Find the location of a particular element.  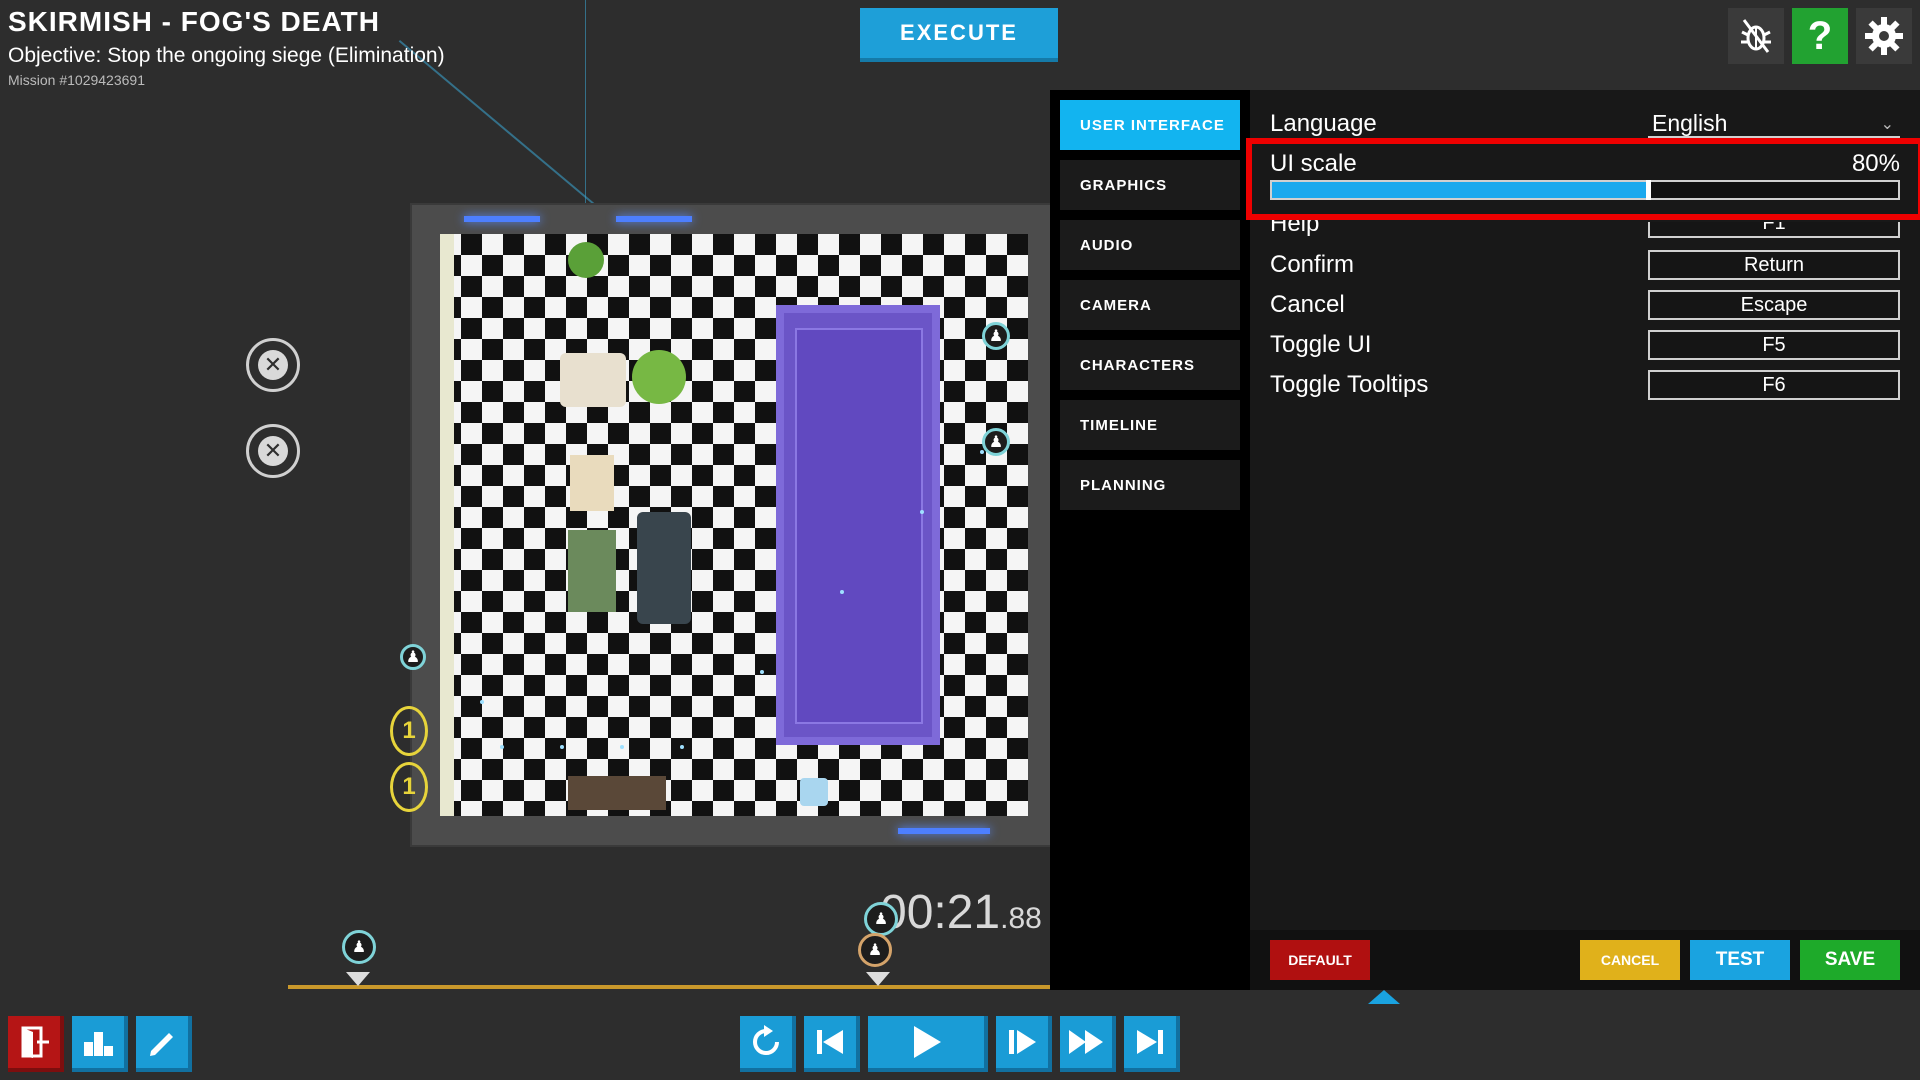

exit-button is located at coordinates (36, 1044).